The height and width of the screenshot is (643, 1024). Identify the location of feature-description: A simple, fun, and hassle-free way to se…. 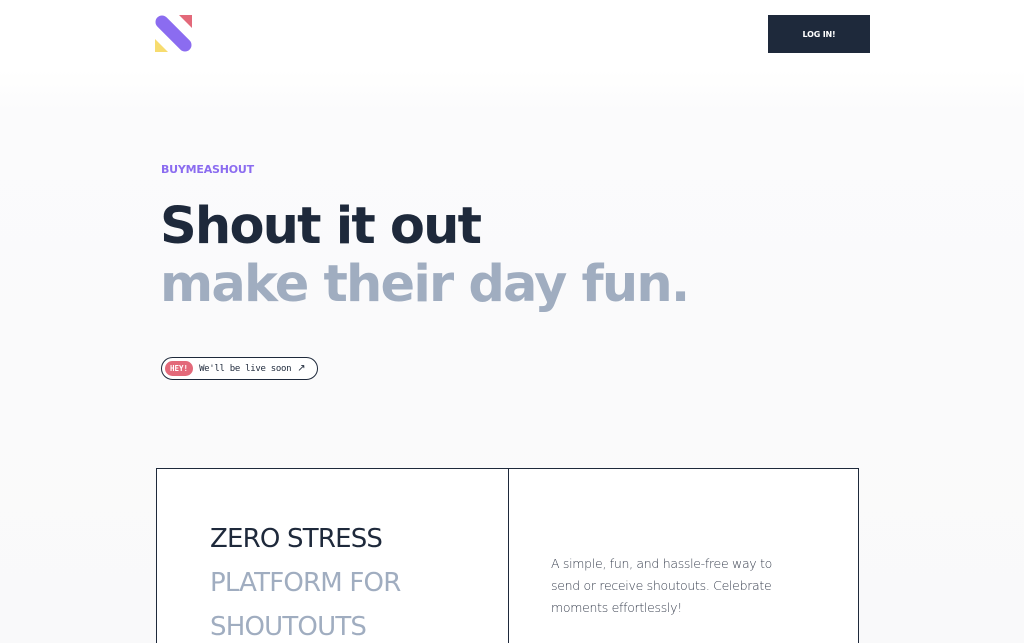
(662, 585).